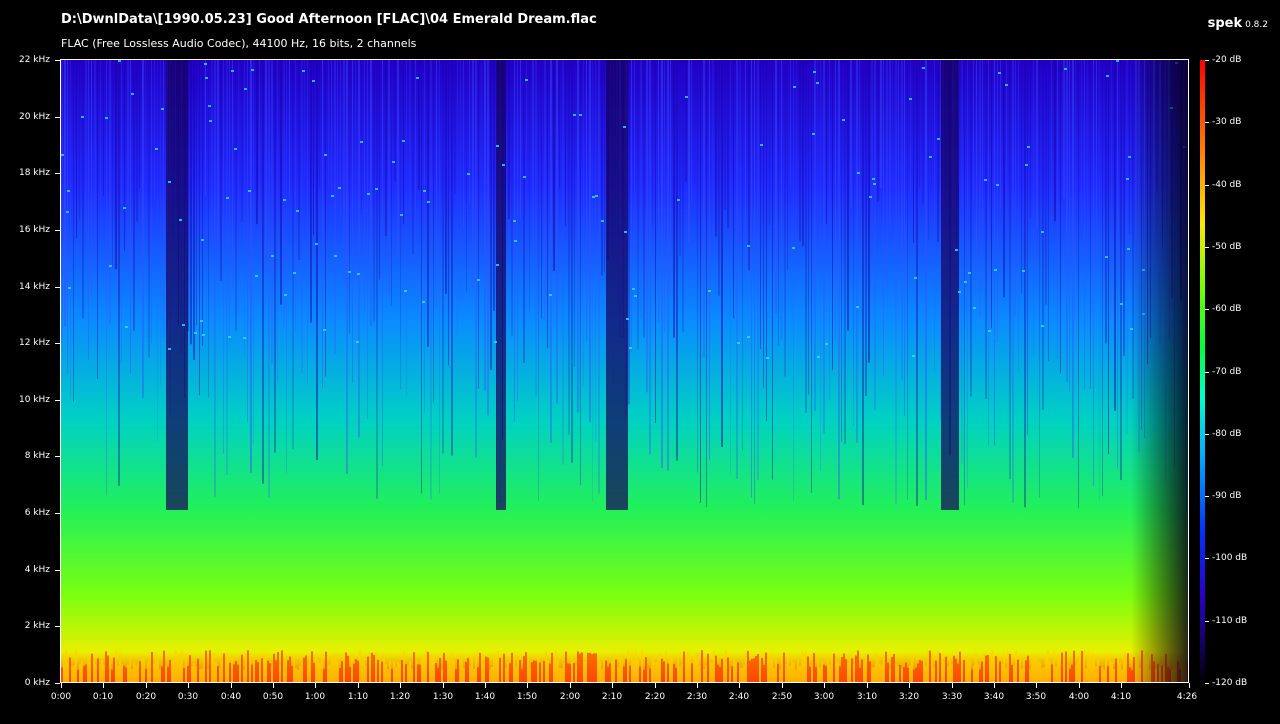 Image resolution: width=1280 pixels, height=724 pixels. I want to click on frequency-label: 16 kHz, so click(34, 230).